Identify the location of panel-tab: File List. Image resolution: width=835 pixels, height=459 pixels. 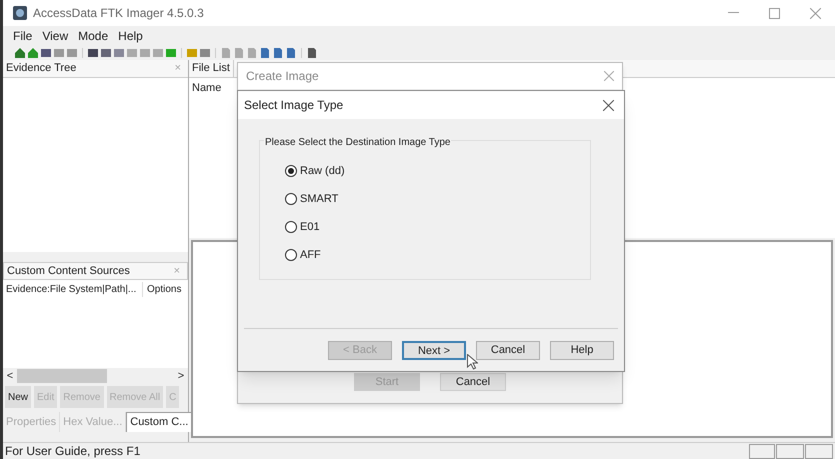
(211, 68).